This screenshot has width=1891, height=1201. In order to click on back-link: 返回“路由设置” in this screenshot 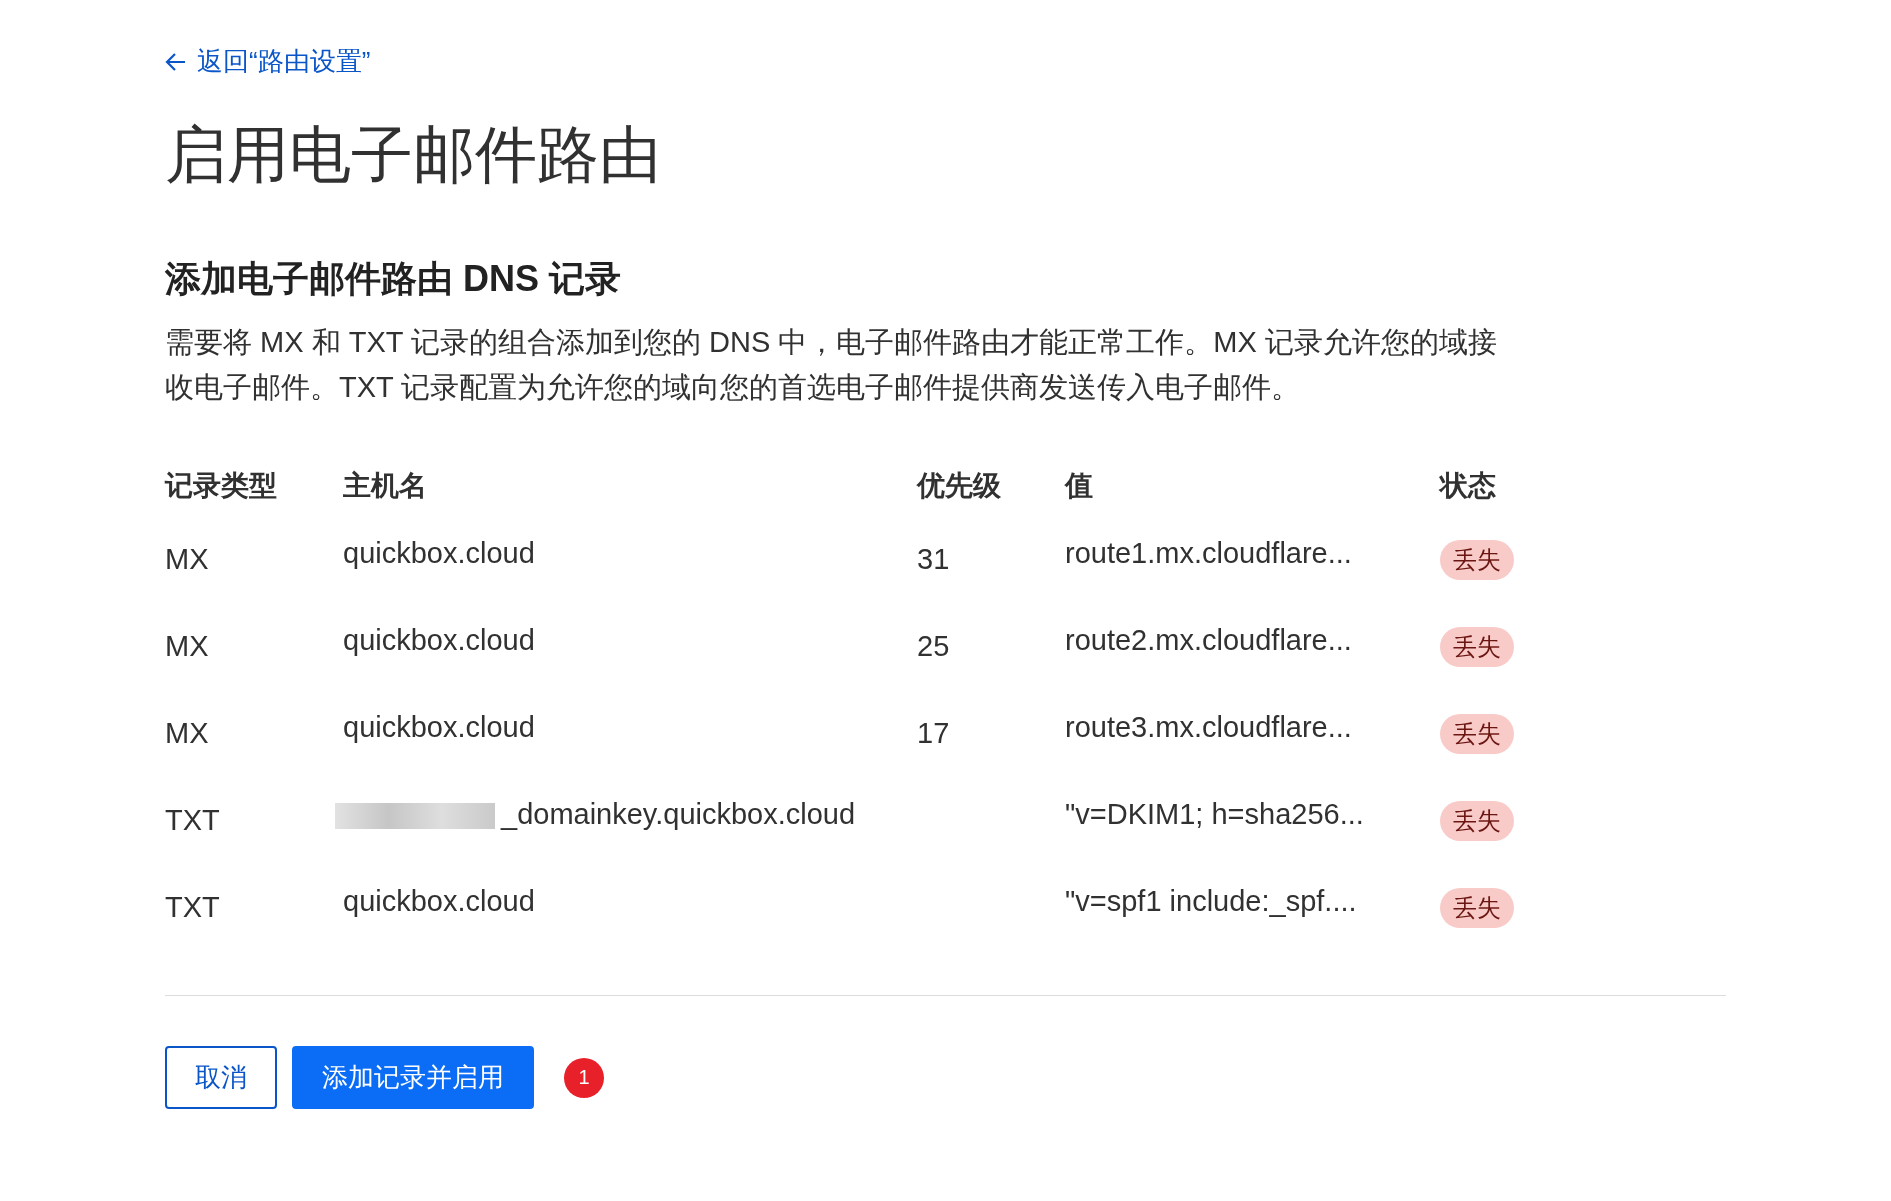, I will do `click(268, 61)`.